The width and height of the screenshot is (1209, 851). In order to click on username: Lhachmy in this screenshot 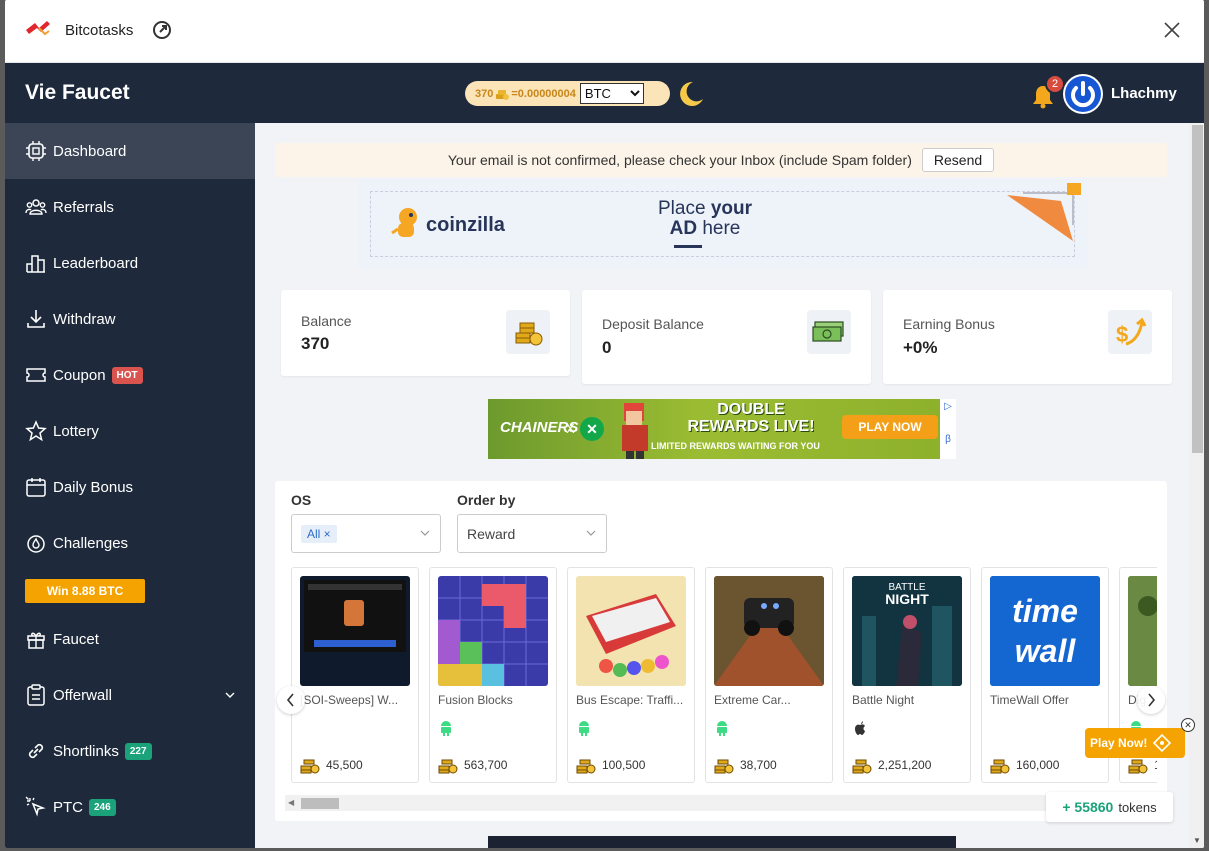, I will do `click(1144, 93)`.